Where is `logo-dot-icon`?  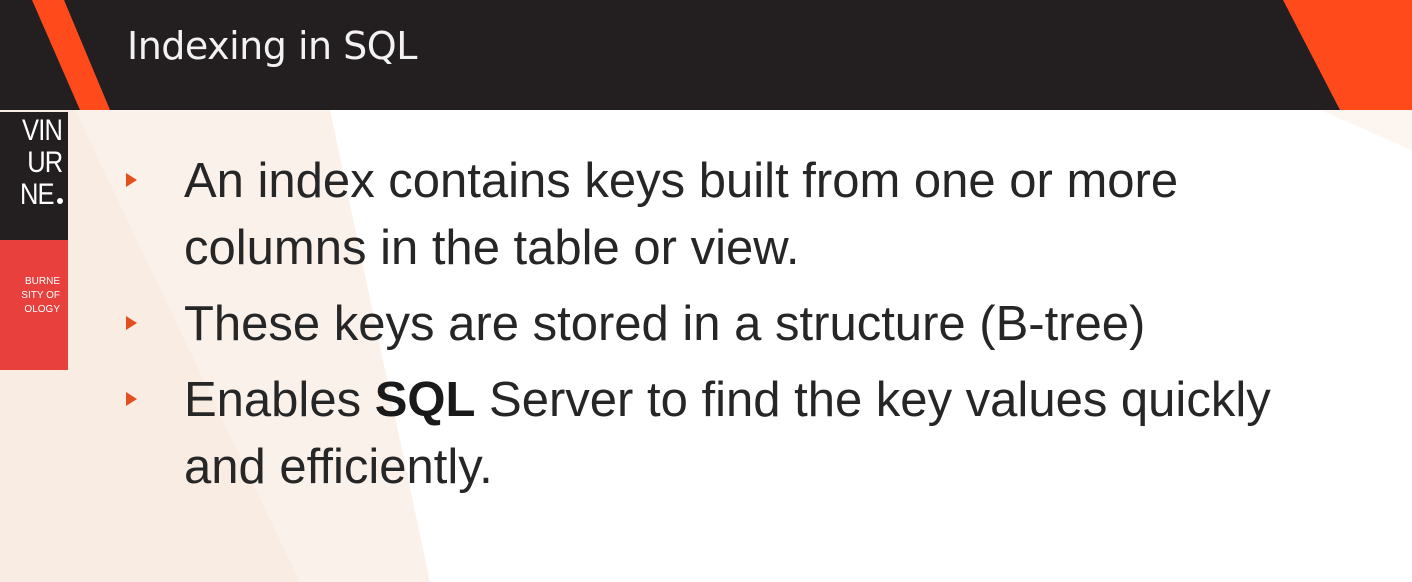 logo-dot-icon is located at coordinates (60, 201).